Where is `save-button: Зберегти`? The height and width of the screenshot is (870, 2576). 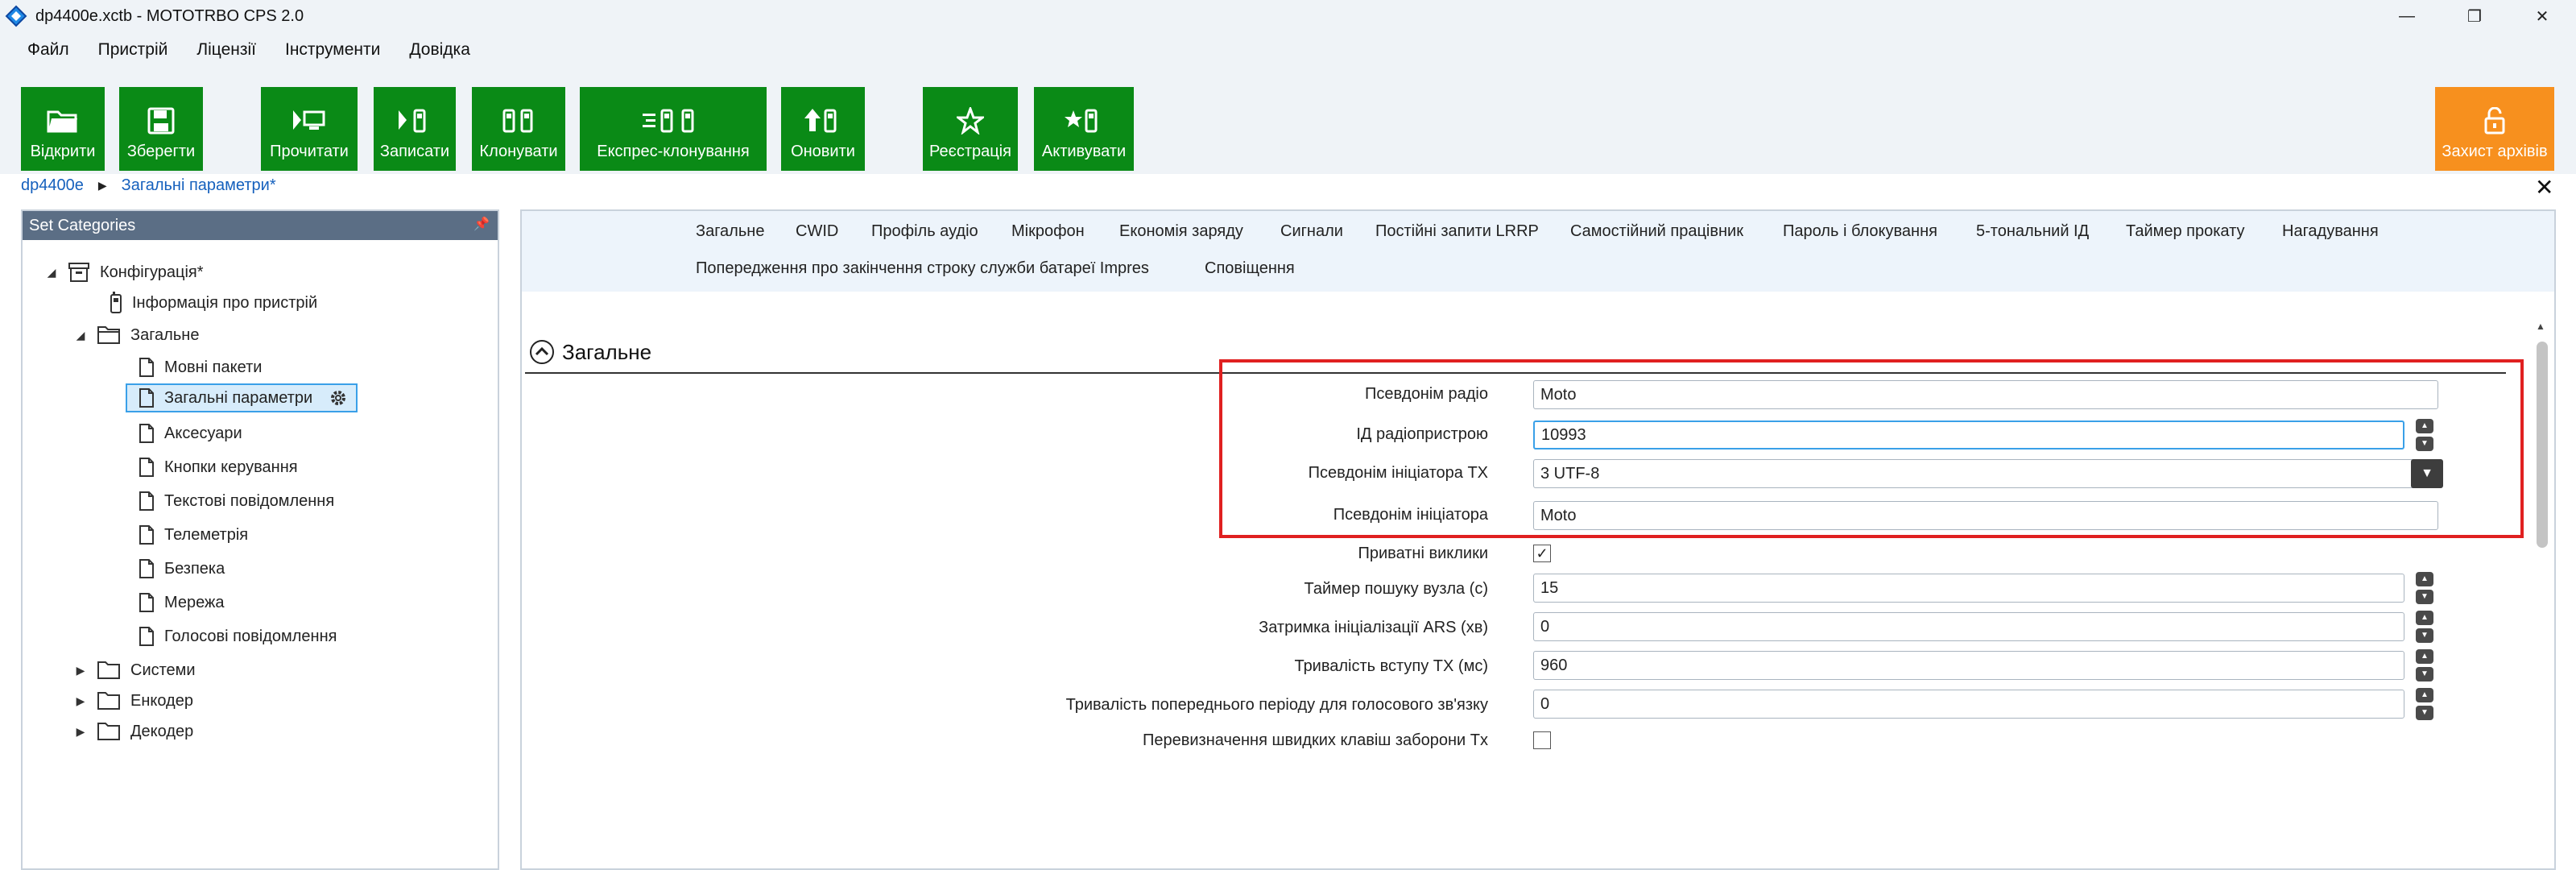
save-button: Зберегти is located at coordinates (161, 129).